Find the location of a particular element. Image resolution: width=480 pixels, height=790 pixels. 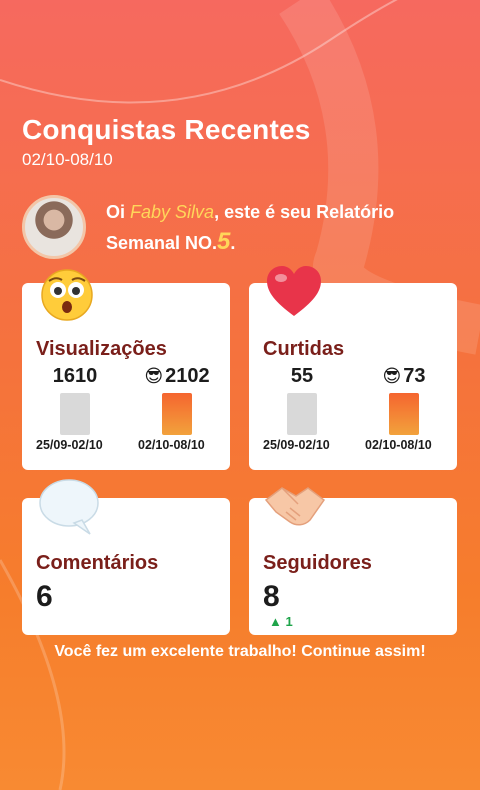

likes-curr-value: 😎 73 is located at coordinates (404, 376).